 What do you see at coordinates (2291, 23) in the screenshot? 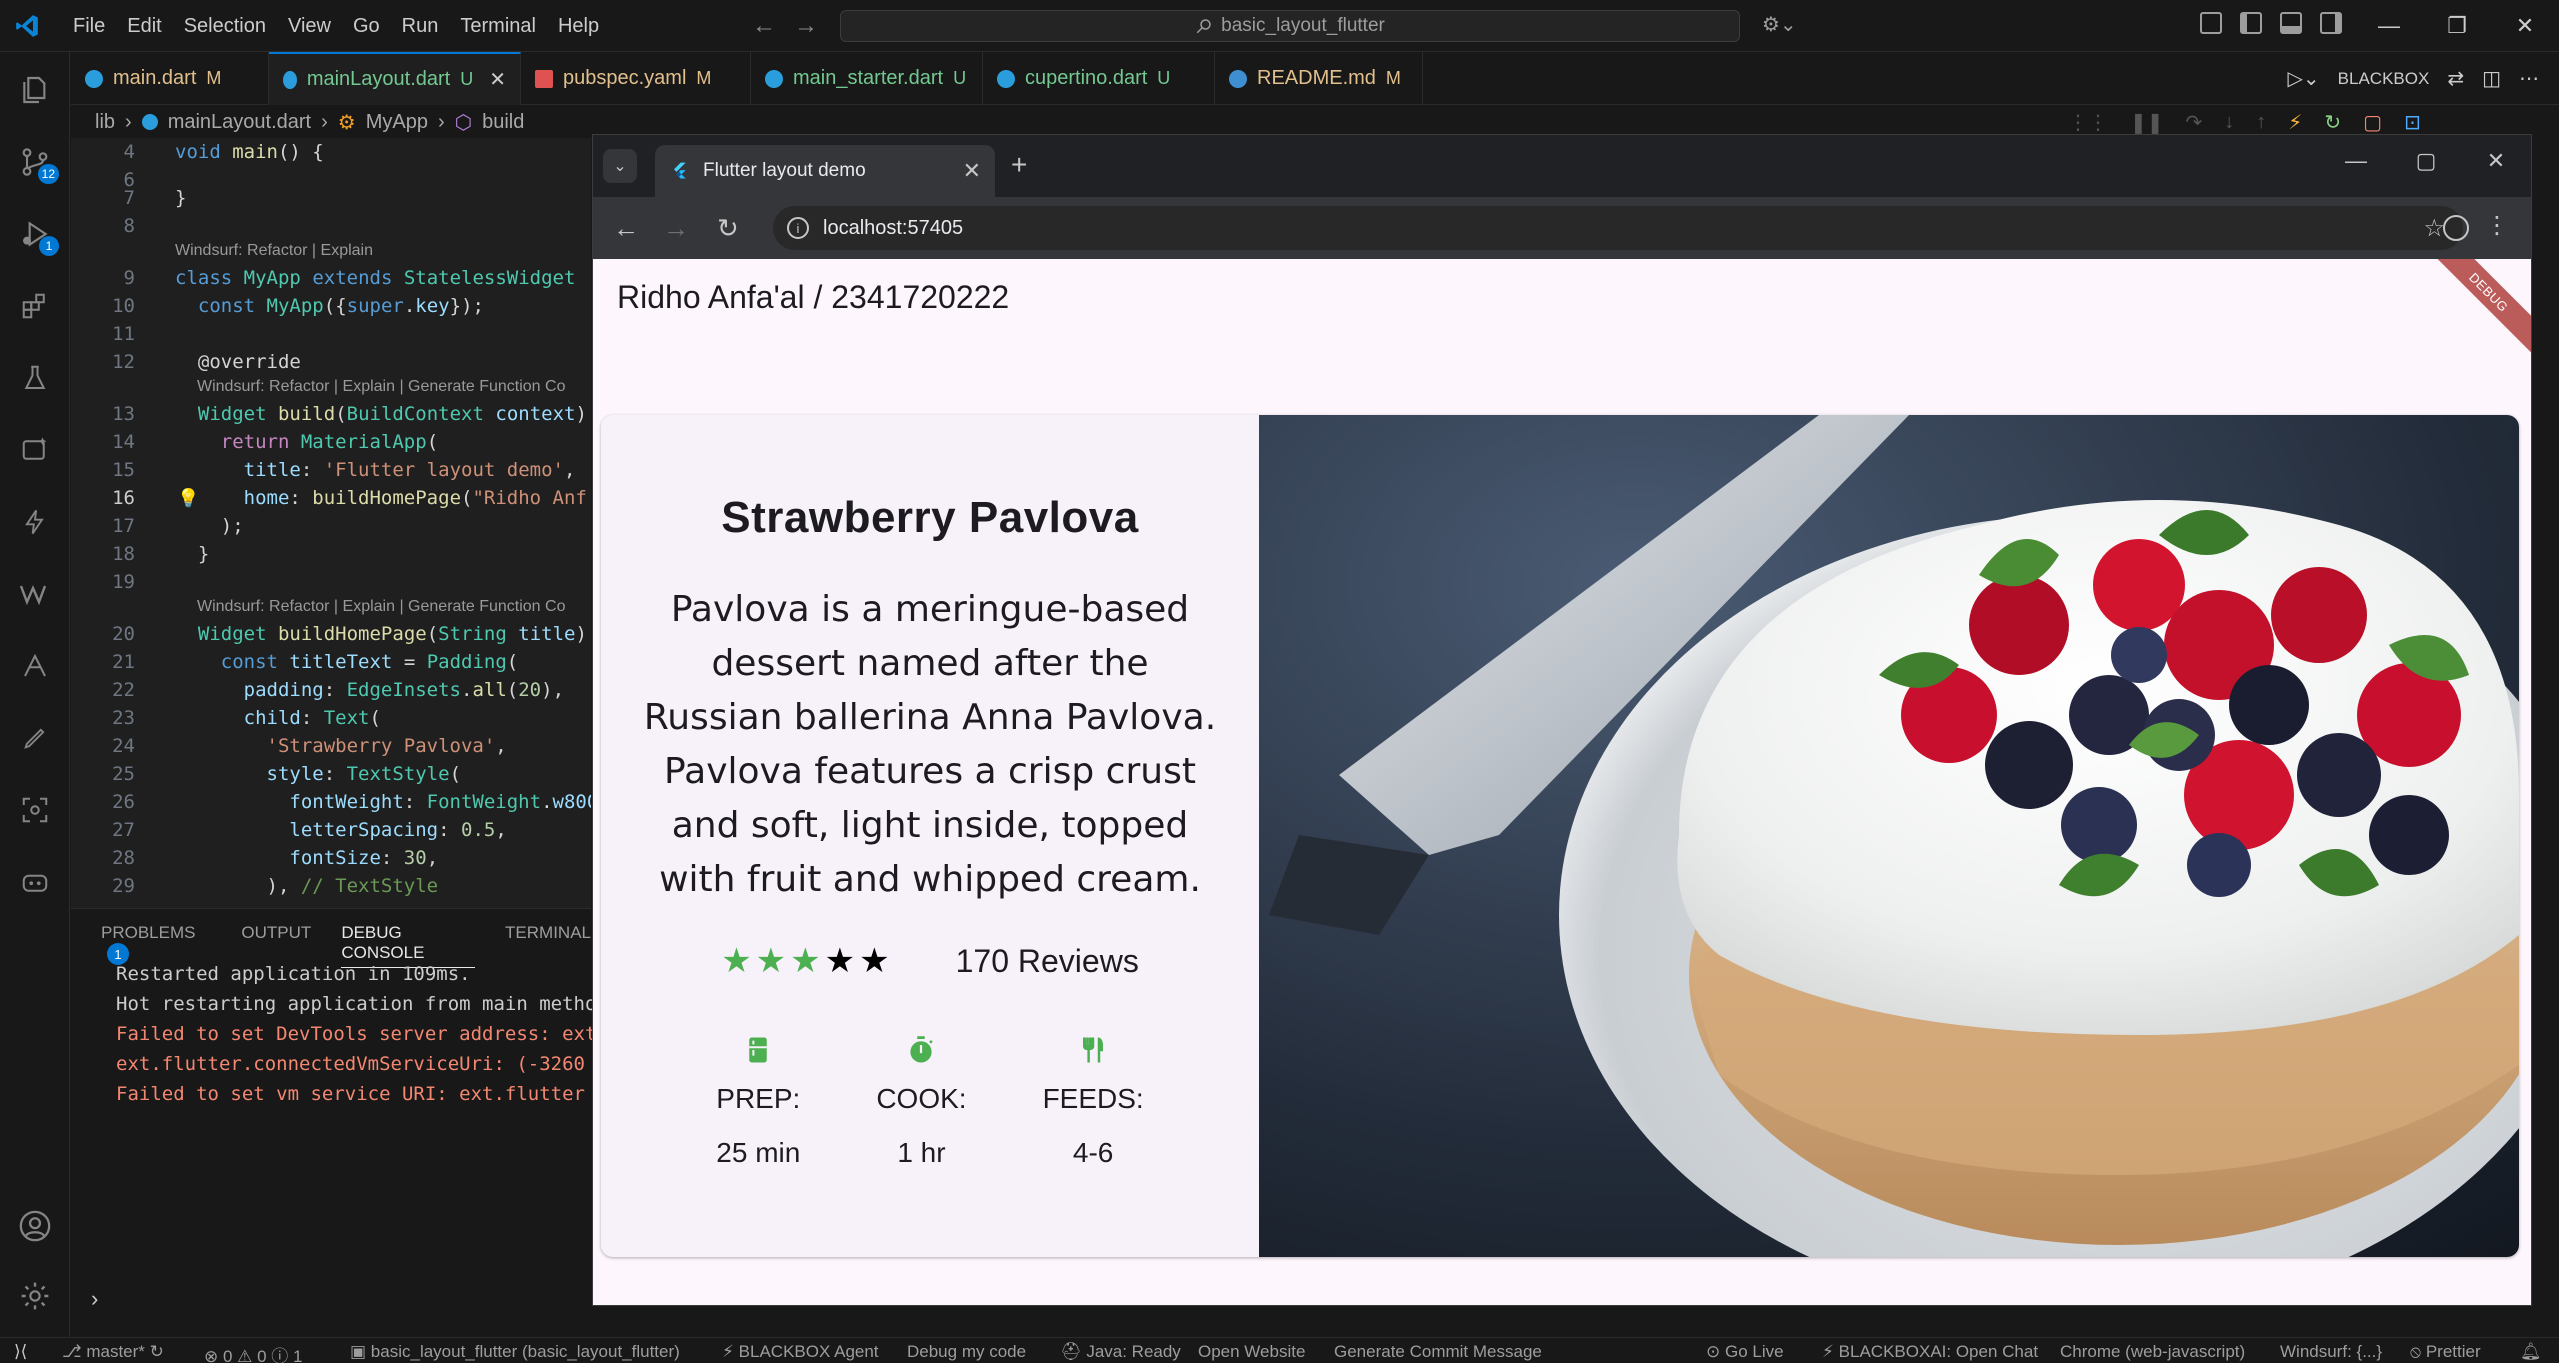
I see `toggle-panel-icon` at bounding box center [2291, 23].